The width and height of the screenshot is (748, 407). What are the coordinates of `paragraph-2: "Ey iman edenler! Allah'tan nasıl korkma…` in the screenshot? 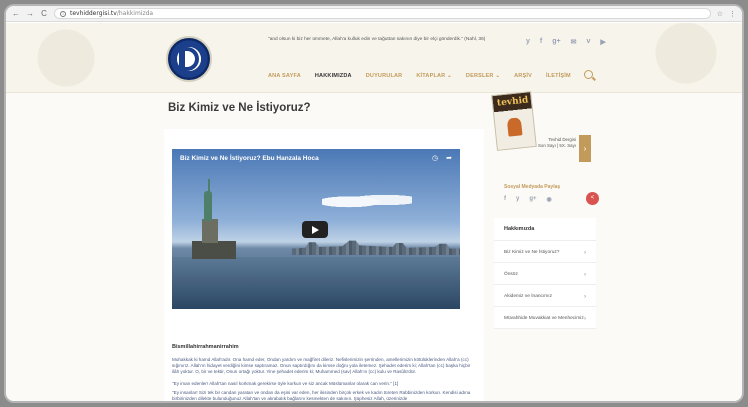 It's located at (285, 383).